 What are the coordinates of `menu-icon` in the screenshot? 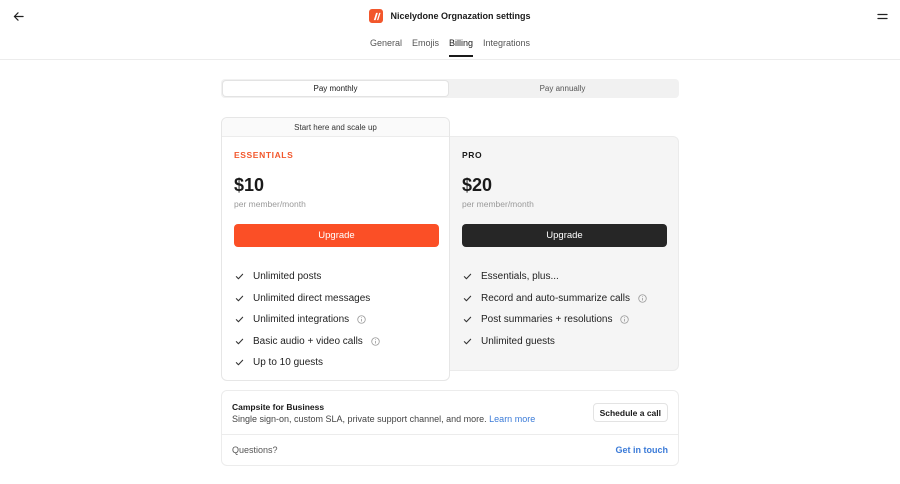 It's located at (882, 16).